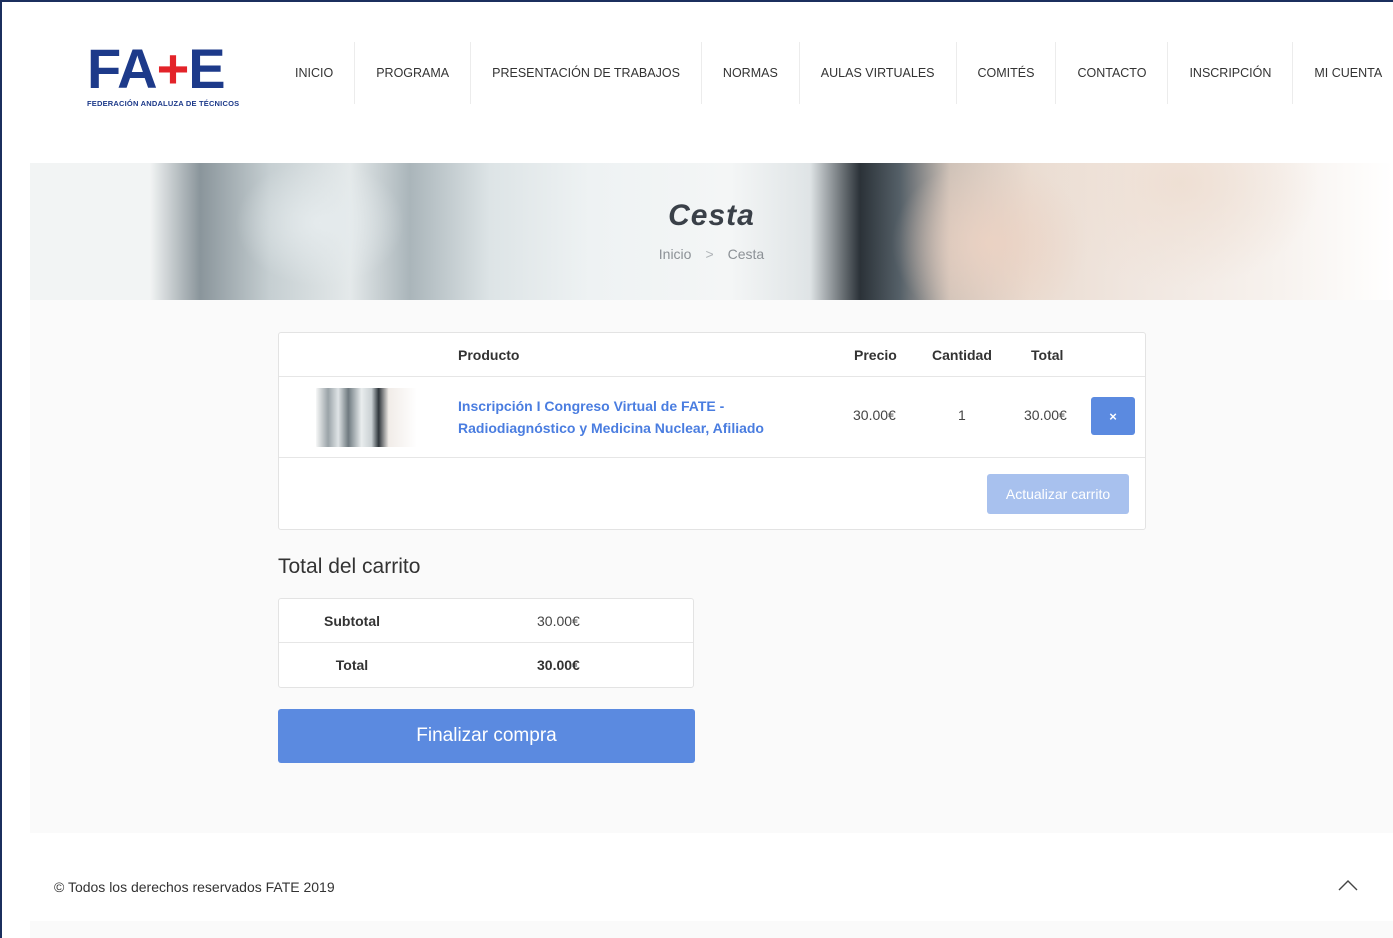  I want to click on total-row: Total 30.00€, so click(486, 665).